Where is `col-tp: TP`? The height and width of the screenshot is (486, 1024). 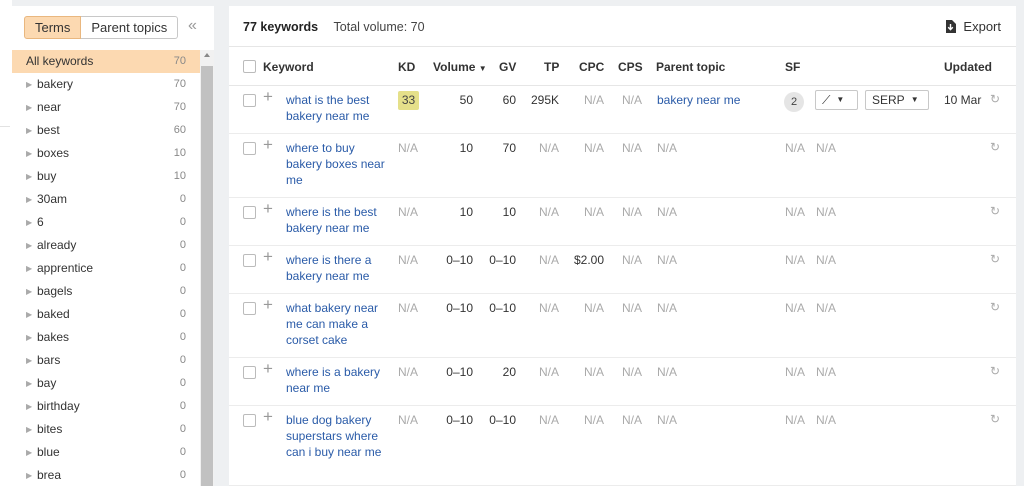 col-tp: TP is located at coordinates (551, 67).